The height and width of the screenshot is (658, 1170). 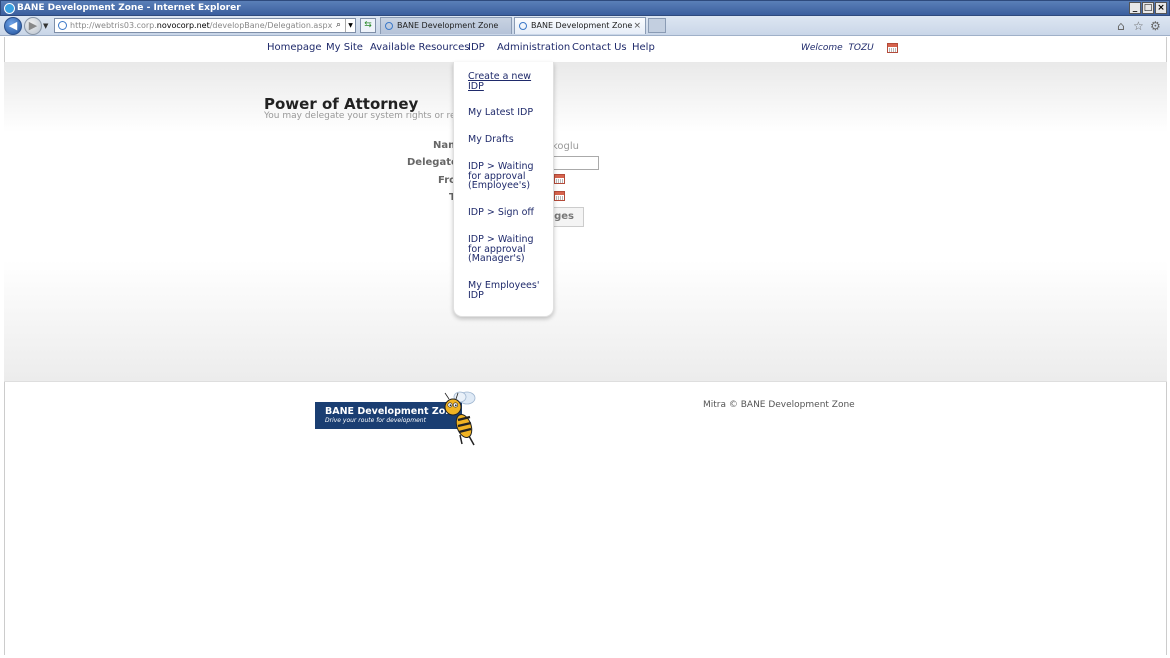 What do you see at coordinates (599, 48) in the screenshot?
I see `nav-contact-us: Contact Us` at bounding box center [599, 48].